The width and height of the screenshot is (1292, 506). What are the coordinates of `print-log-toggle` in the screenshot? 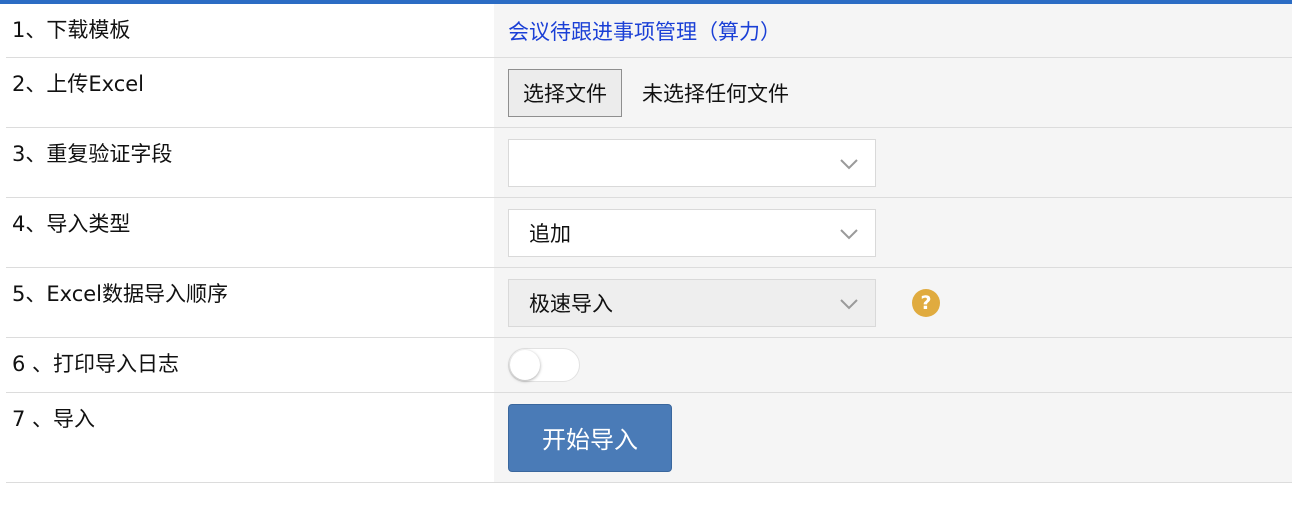 It's located at (544, 365).